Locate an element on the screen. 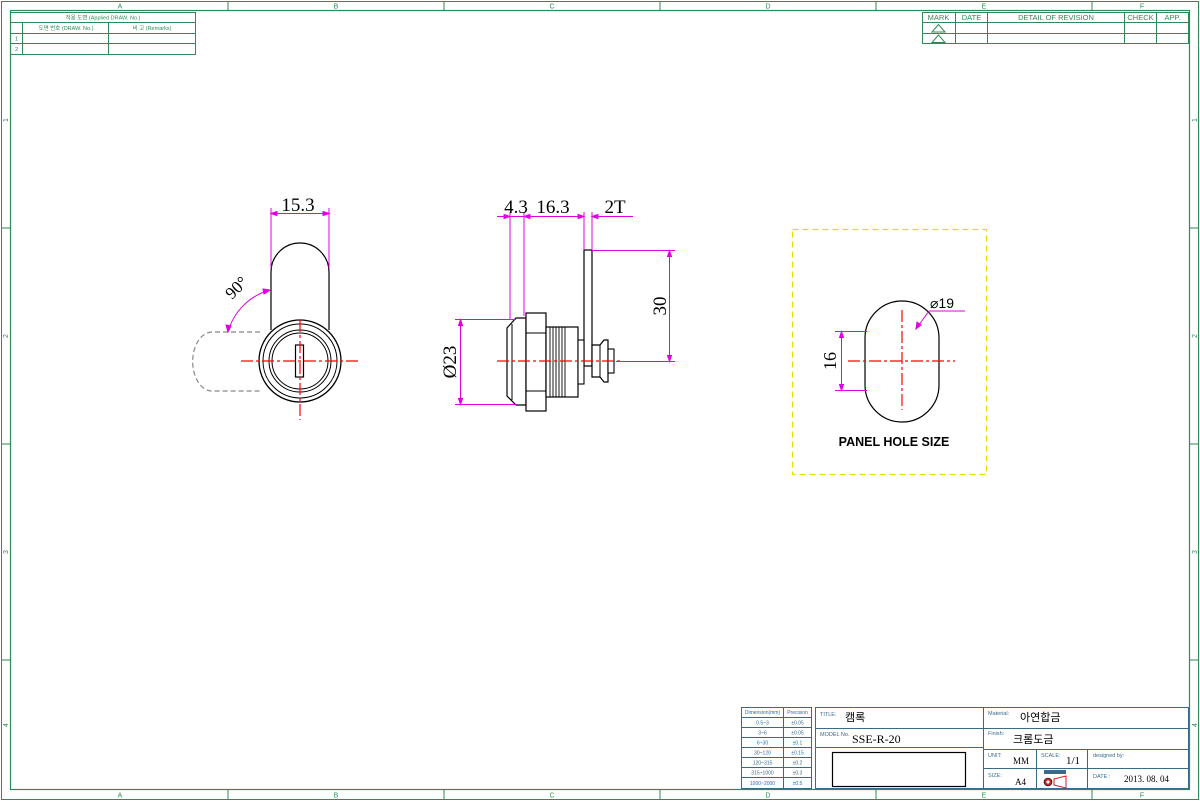  row-label-right: 3 is located at coordinates (1195, 552).